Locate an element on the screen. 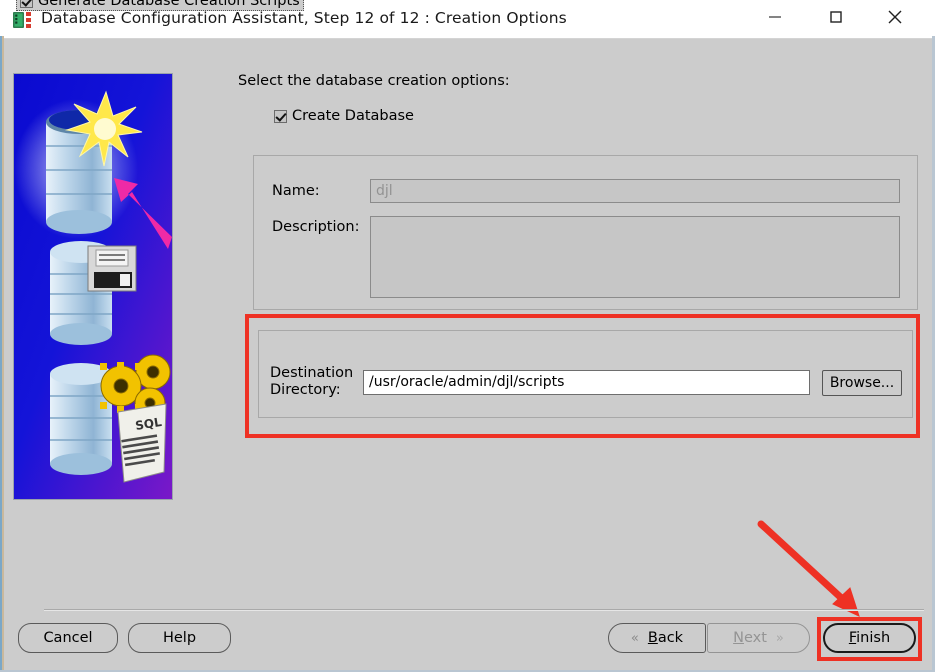  next-button: Next » is located at coordinates (758, 638).